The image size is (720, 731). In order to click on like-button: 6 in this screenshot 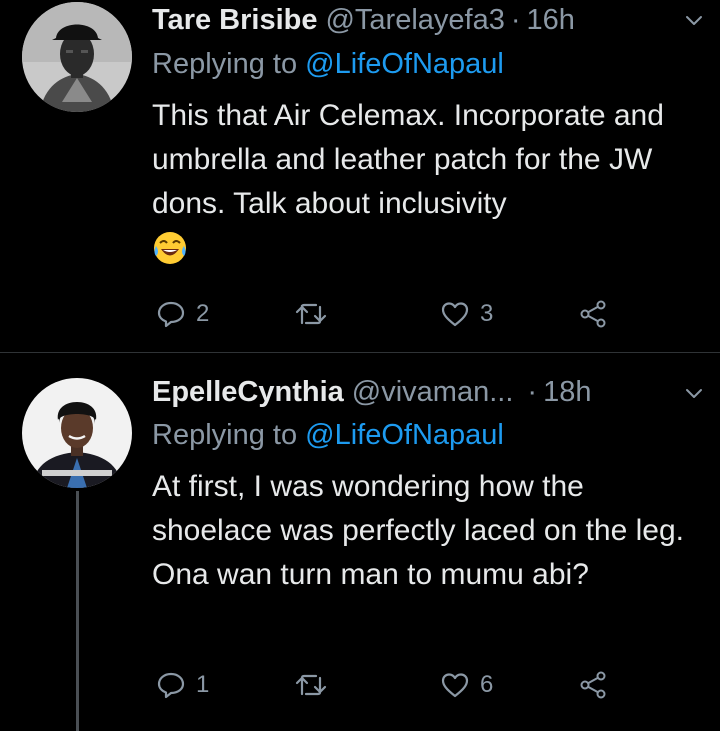, I will do `click(466, 685)`.